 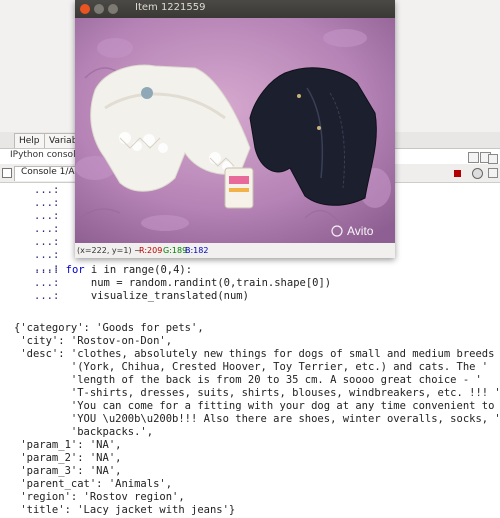 I want to click on output-line: 'city': 'Rostov-on-Don',, so click(x=93, y=341).